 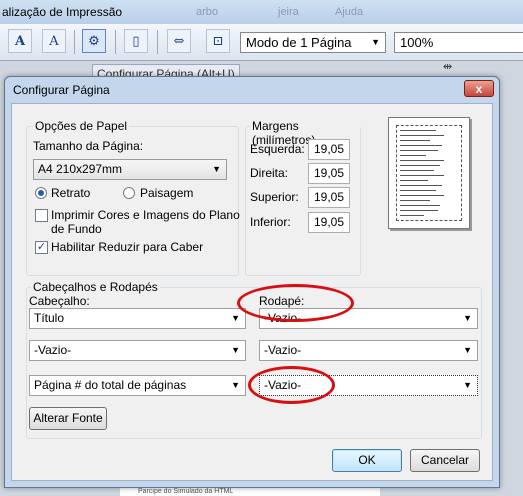 What do you see at coordinates (288, 12) in the screenshot?
I see `menu-item-faded-2: jeira` at bounding box center [288, 12].